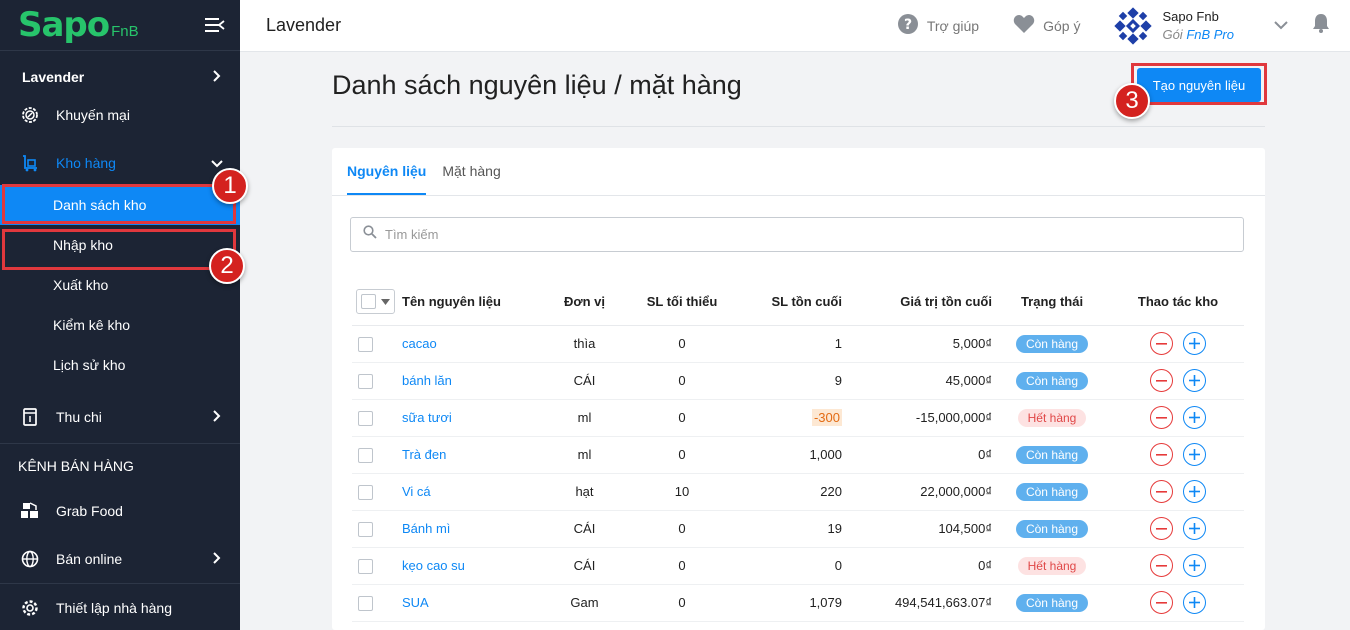  Describe the element at coordinates (86, 163) in the screenshot. I see `sidebar-item-label: Kho hàng` at that location.